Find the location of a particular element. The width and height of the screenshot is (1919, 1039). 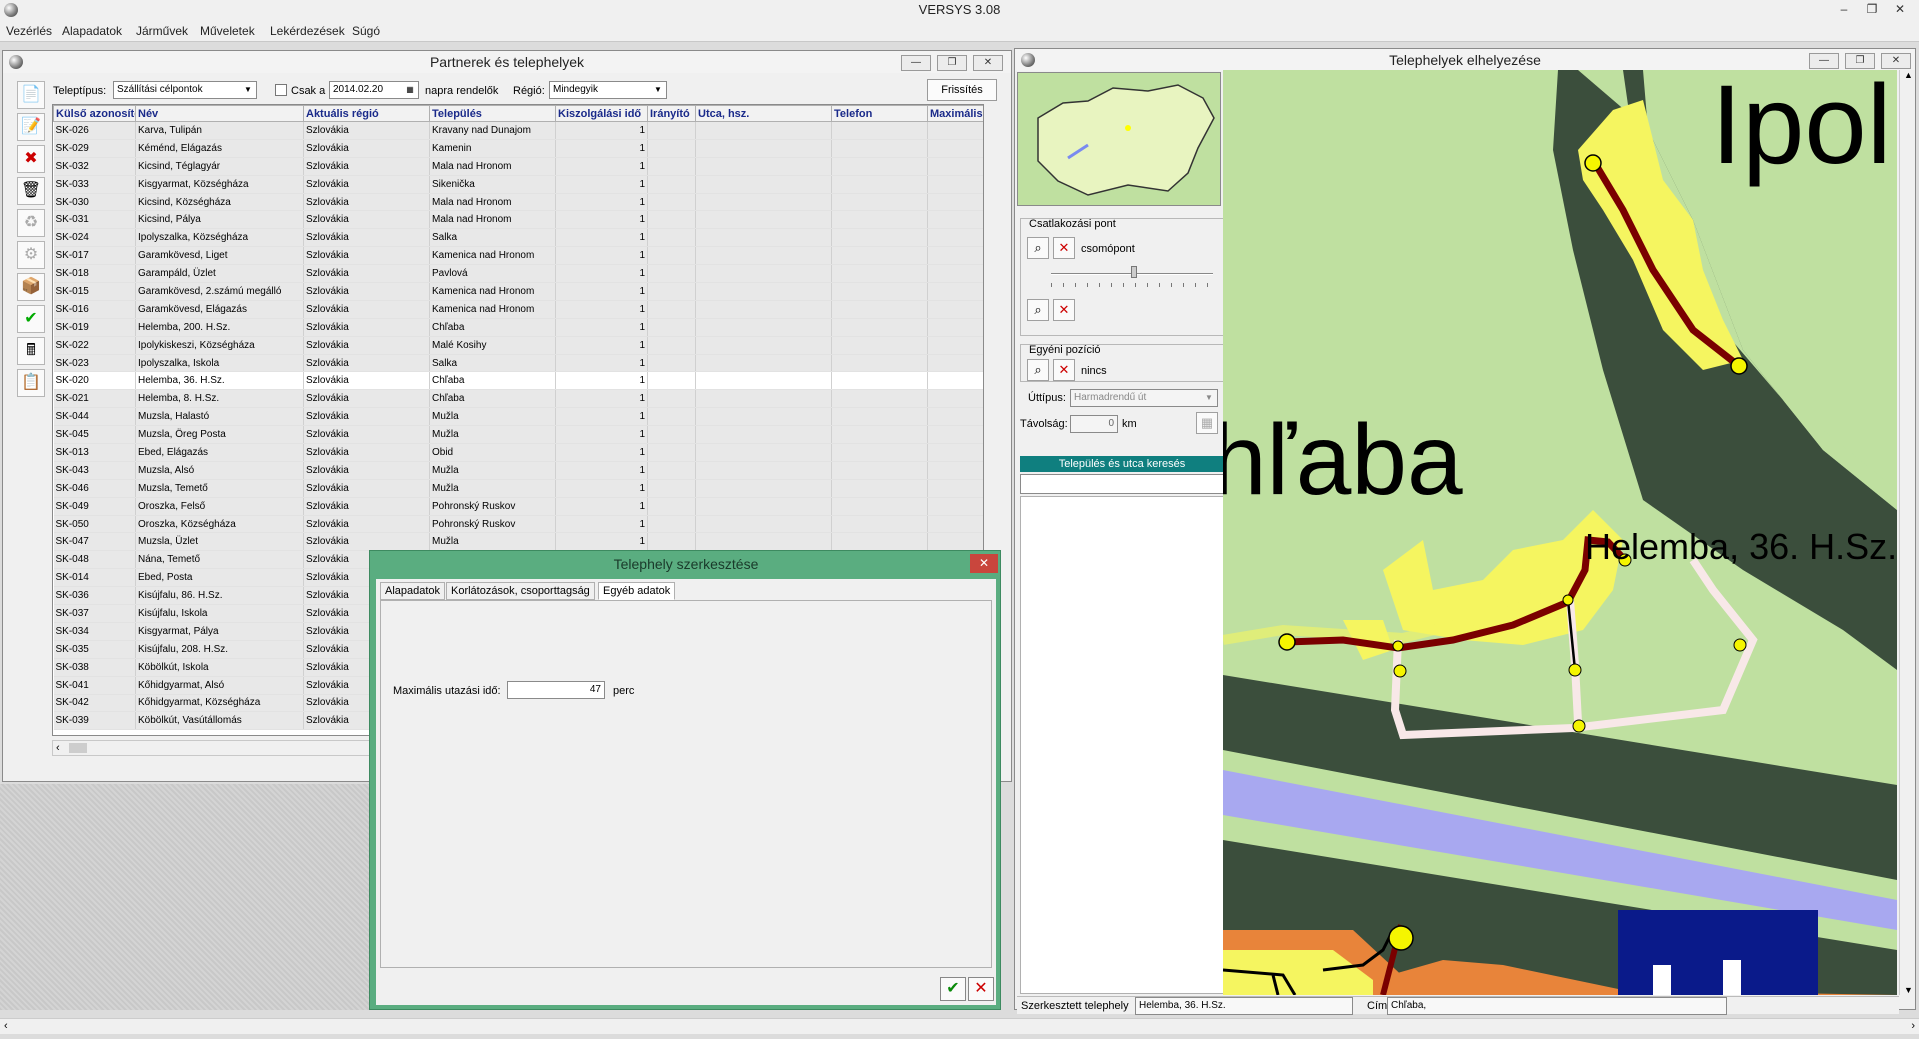

filter-icon: ⚙ is located at coordinates (31, 255).